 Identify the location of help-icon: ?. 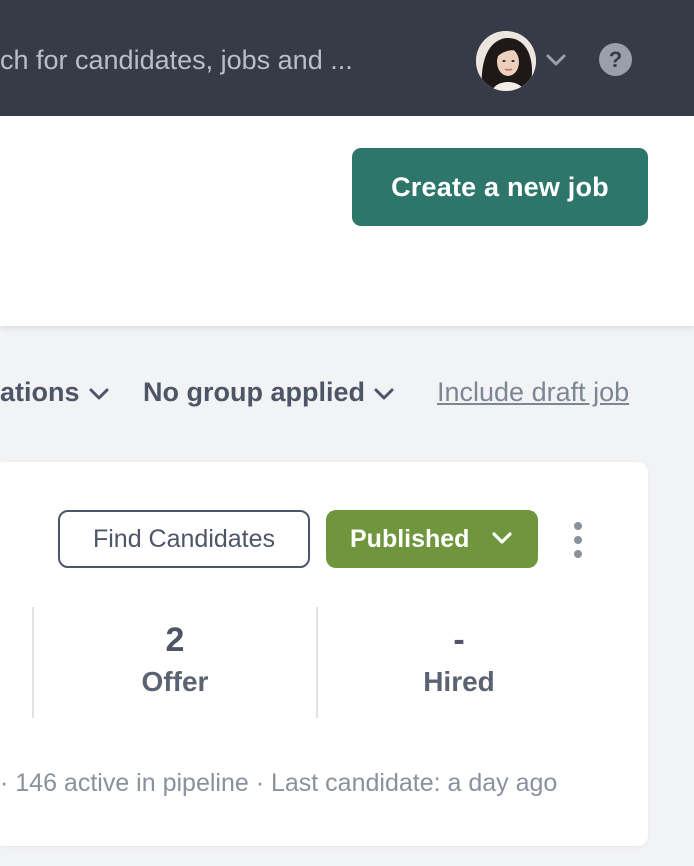
(615, 59).